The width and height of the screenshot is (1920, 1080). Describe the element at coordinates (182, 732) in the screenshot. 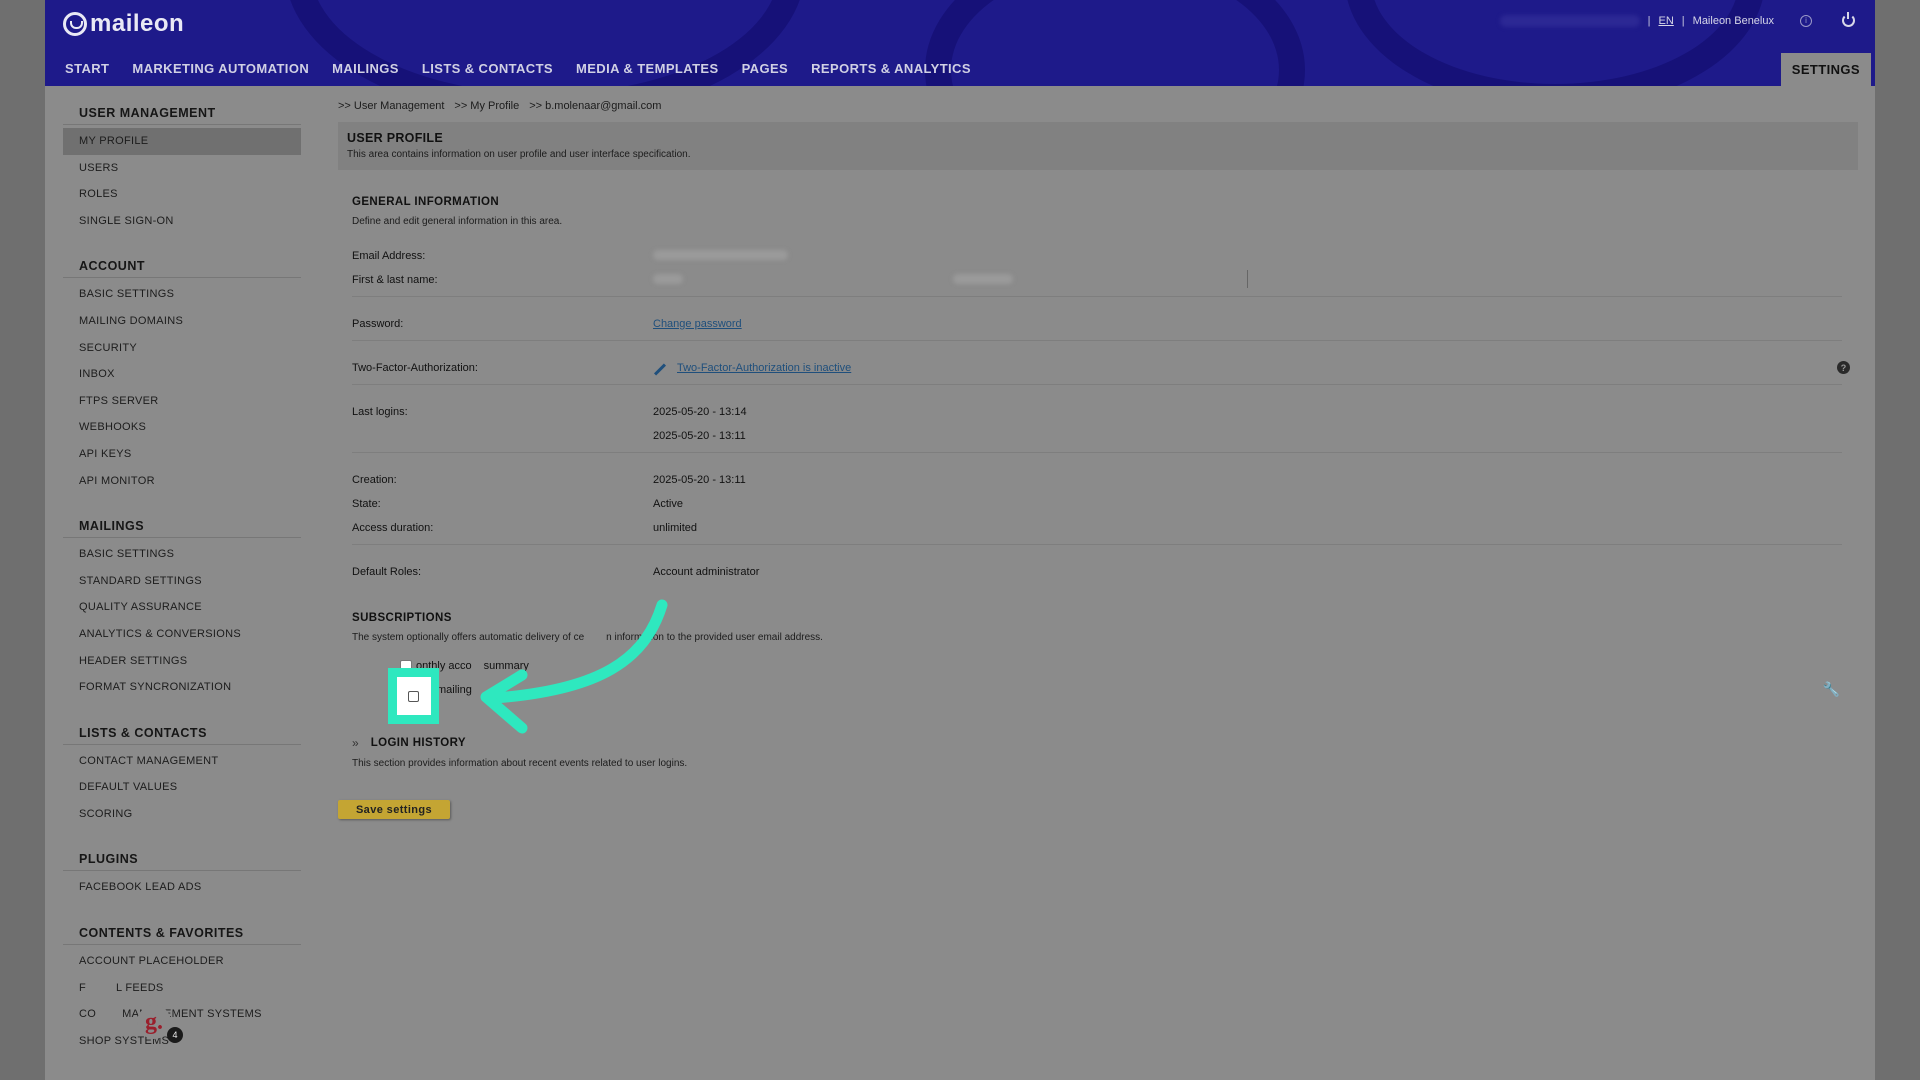

I see `sidebar-group-title: LISTS & CONTACTS` at that location.